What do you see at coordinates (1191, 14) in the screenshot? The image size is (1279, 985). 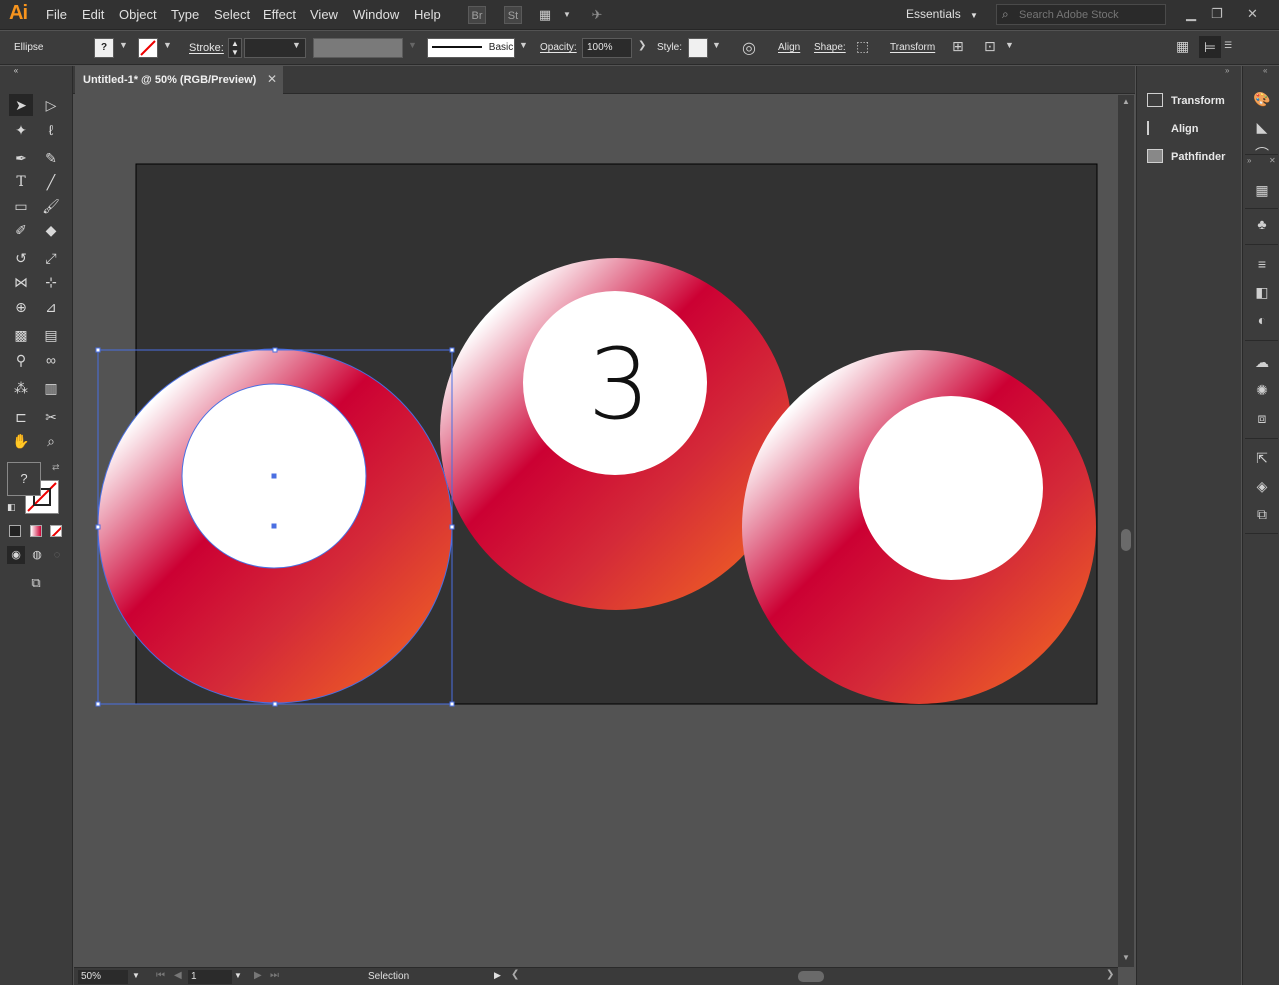 I see `minimize-icon: ▁` at bounding box center [1191, 14].